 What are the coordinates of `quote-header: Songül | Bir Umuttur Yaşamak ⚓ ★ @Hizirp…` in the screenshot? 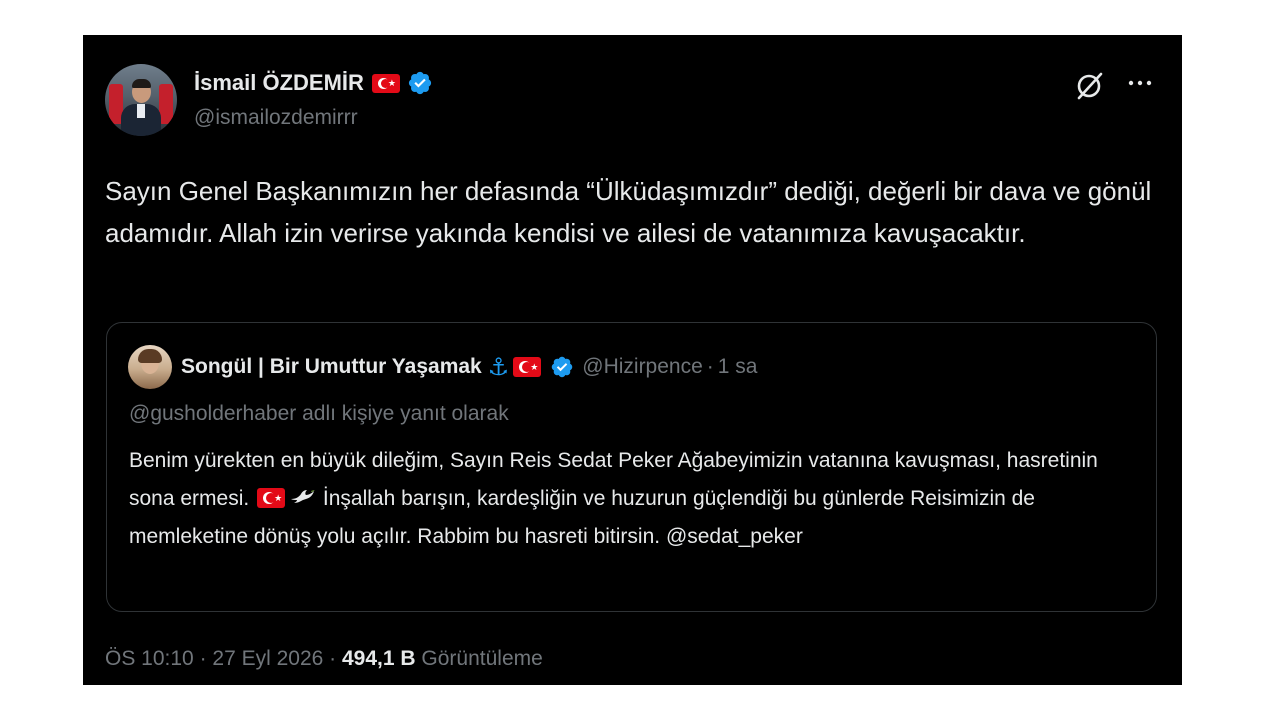 It's located at (469, 367).